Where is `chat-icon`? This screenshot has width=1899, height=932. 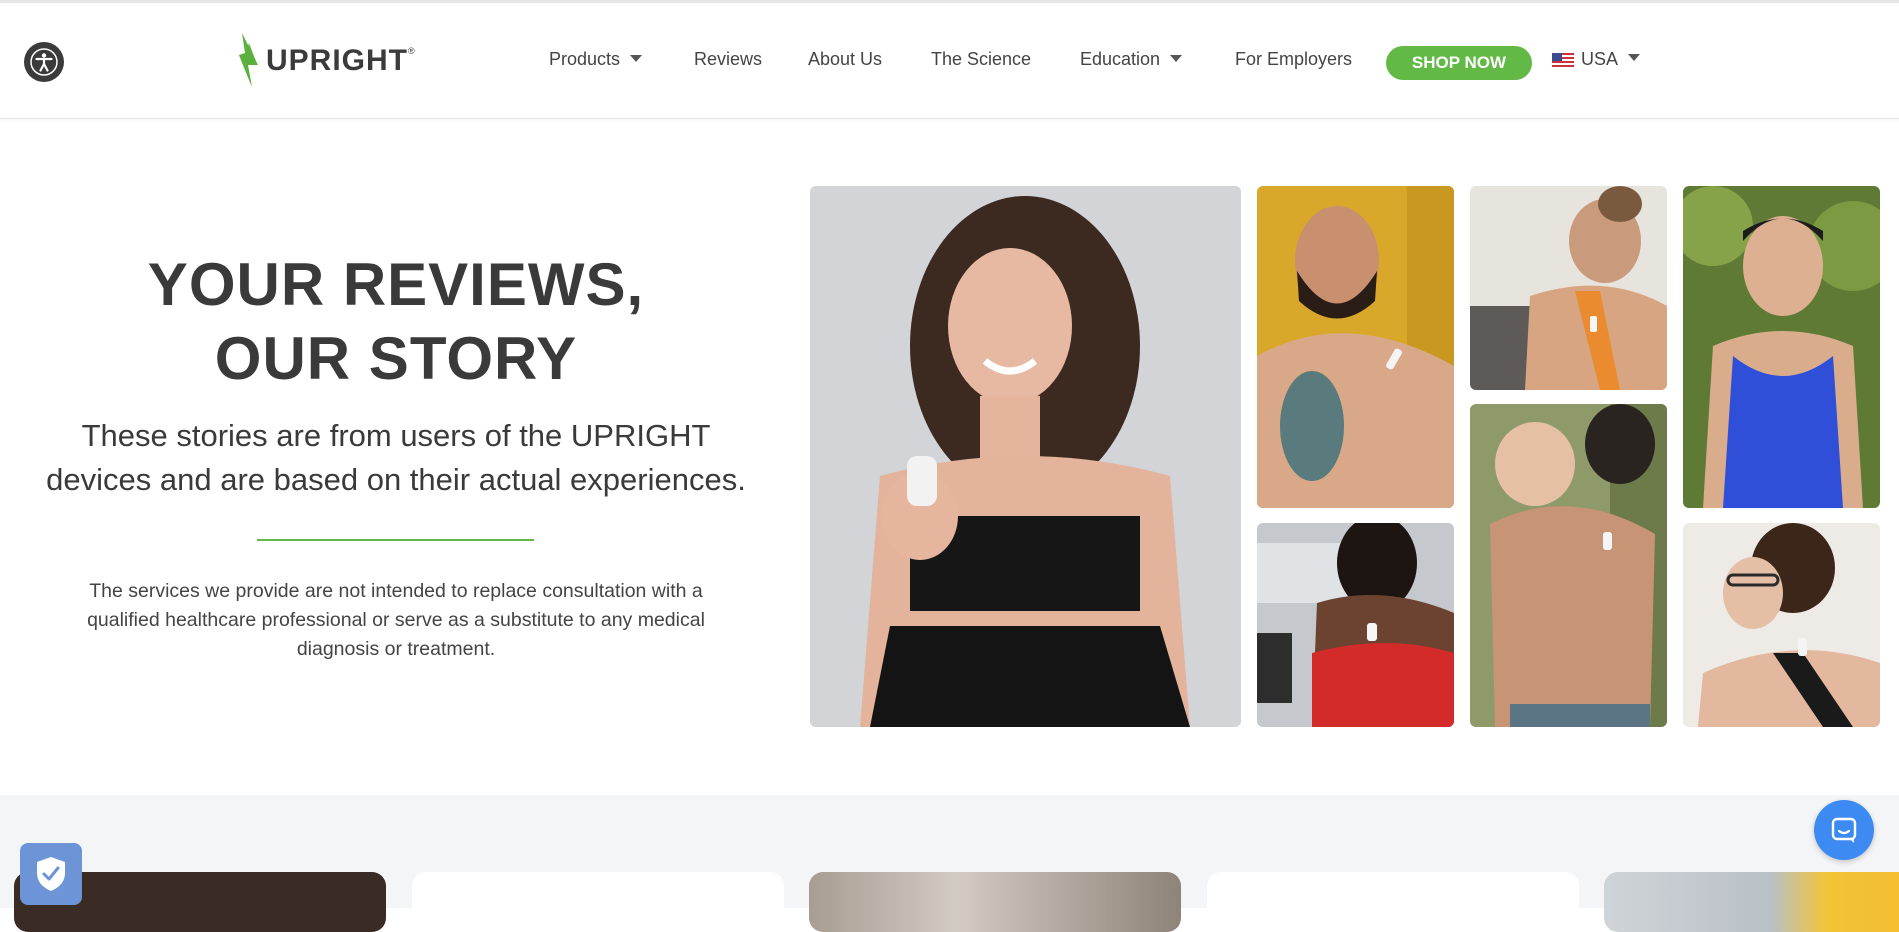 chat-icon is located at coordinates (1844, 830).